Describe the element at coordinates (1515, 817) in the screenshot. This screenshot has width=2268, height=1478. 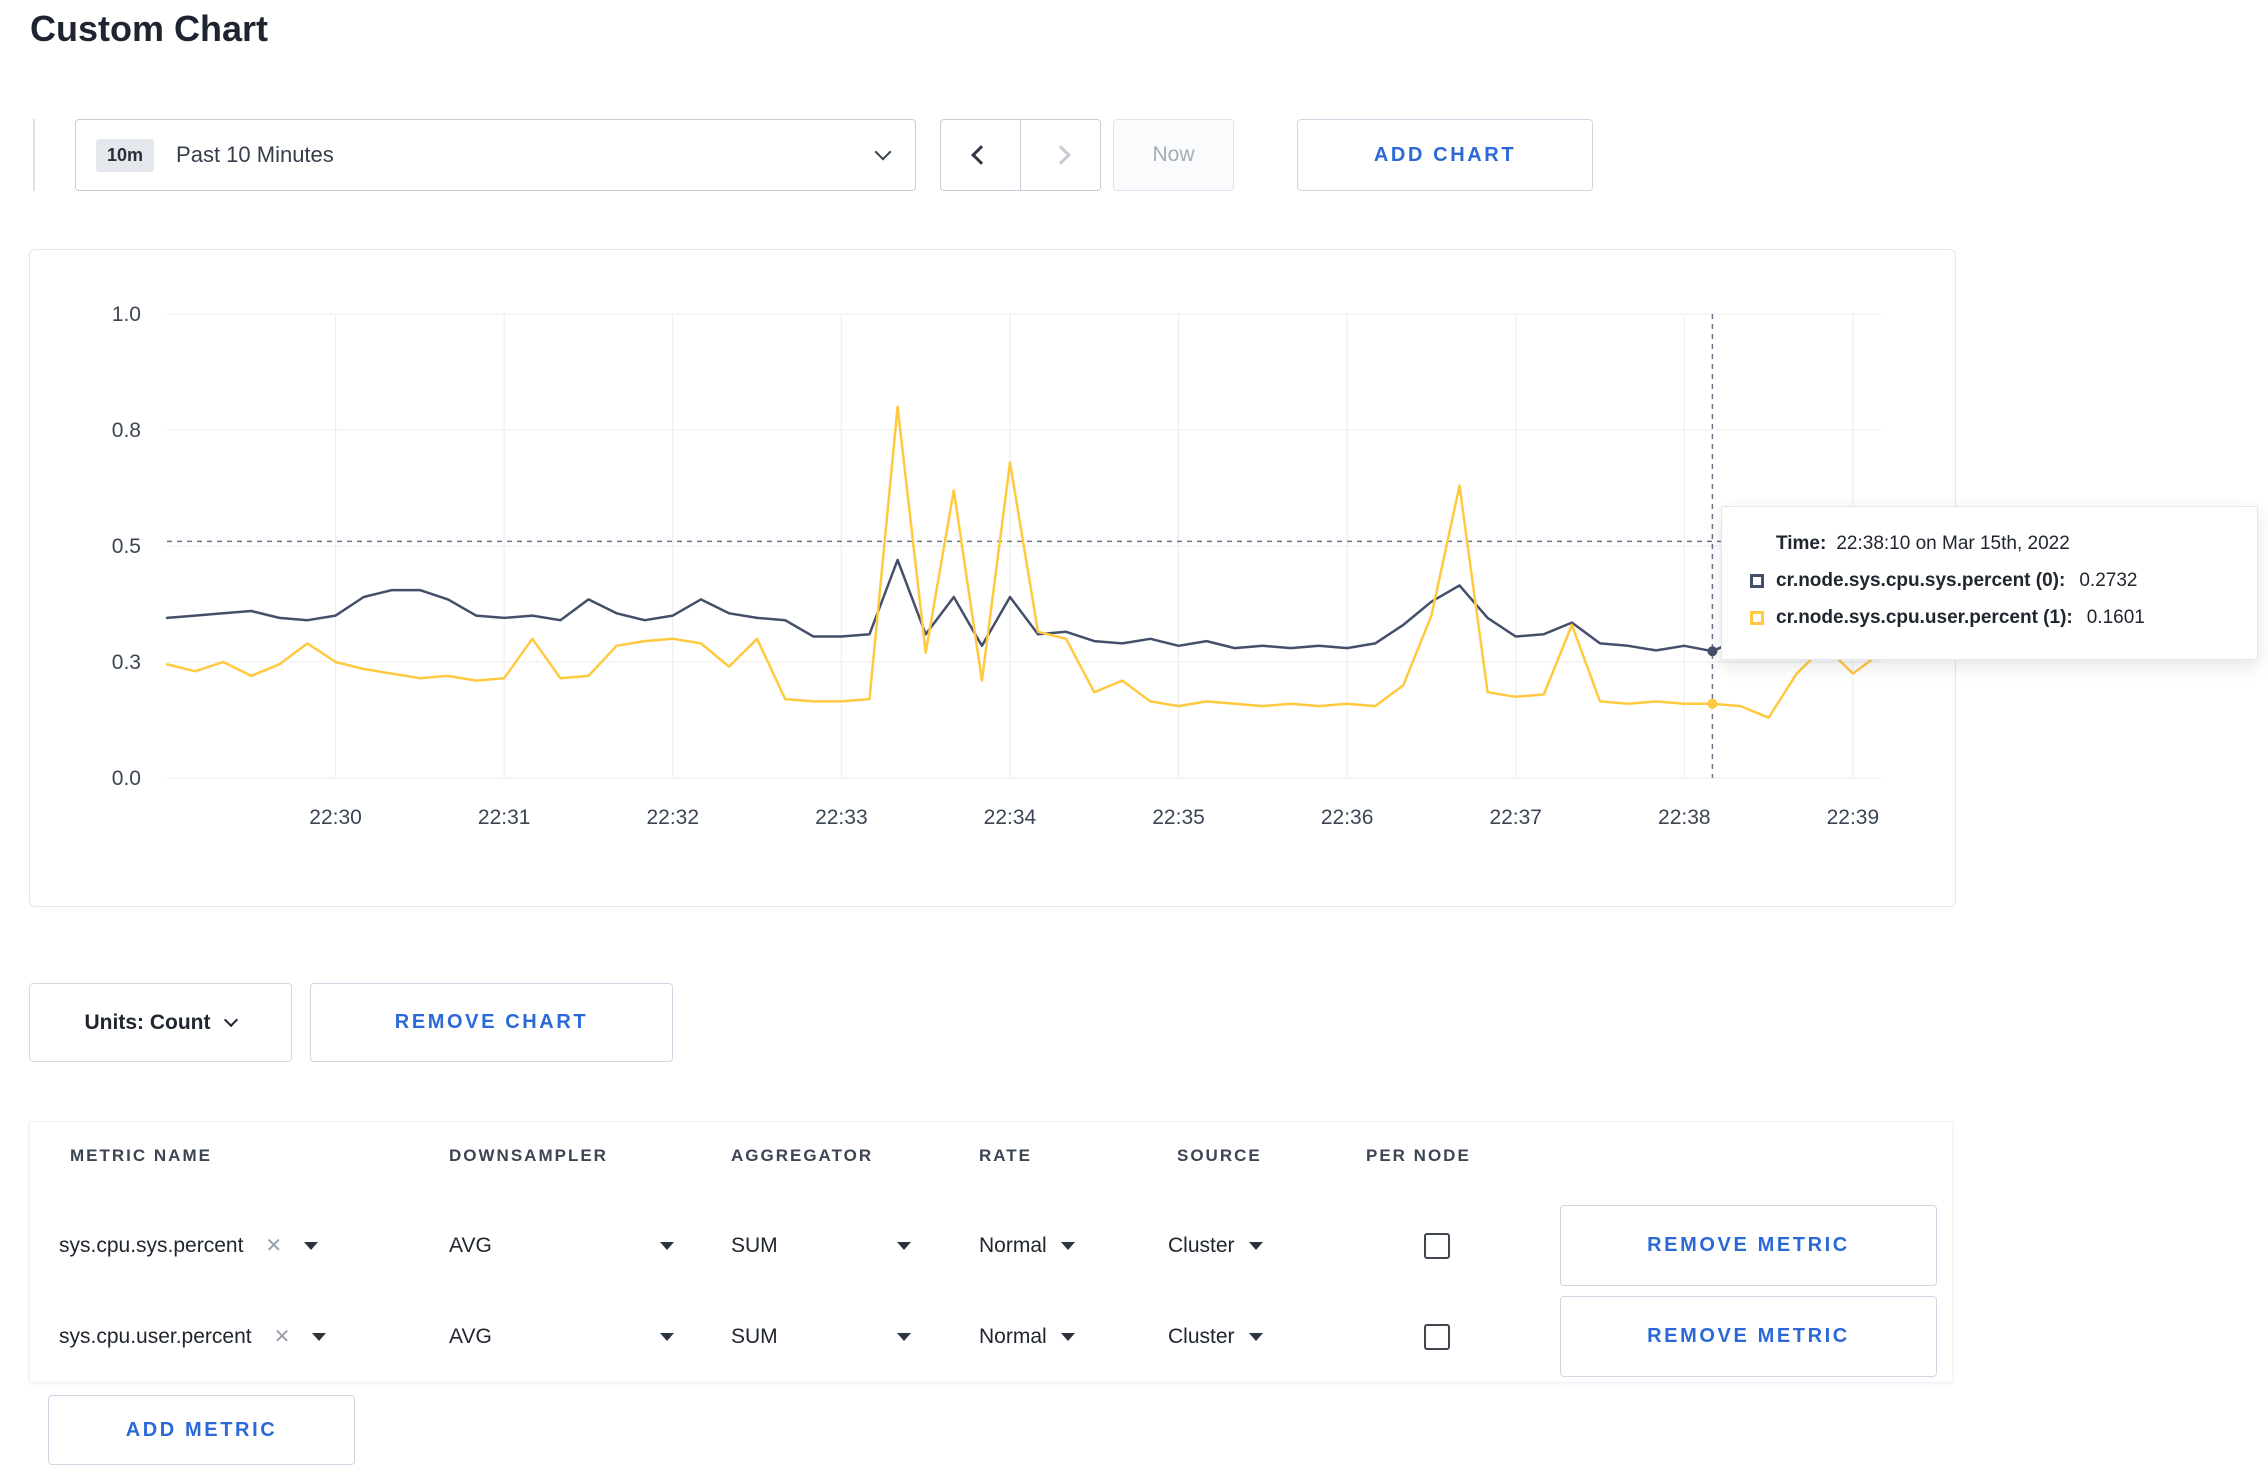
I see `svg-text: 22:37` at that location.